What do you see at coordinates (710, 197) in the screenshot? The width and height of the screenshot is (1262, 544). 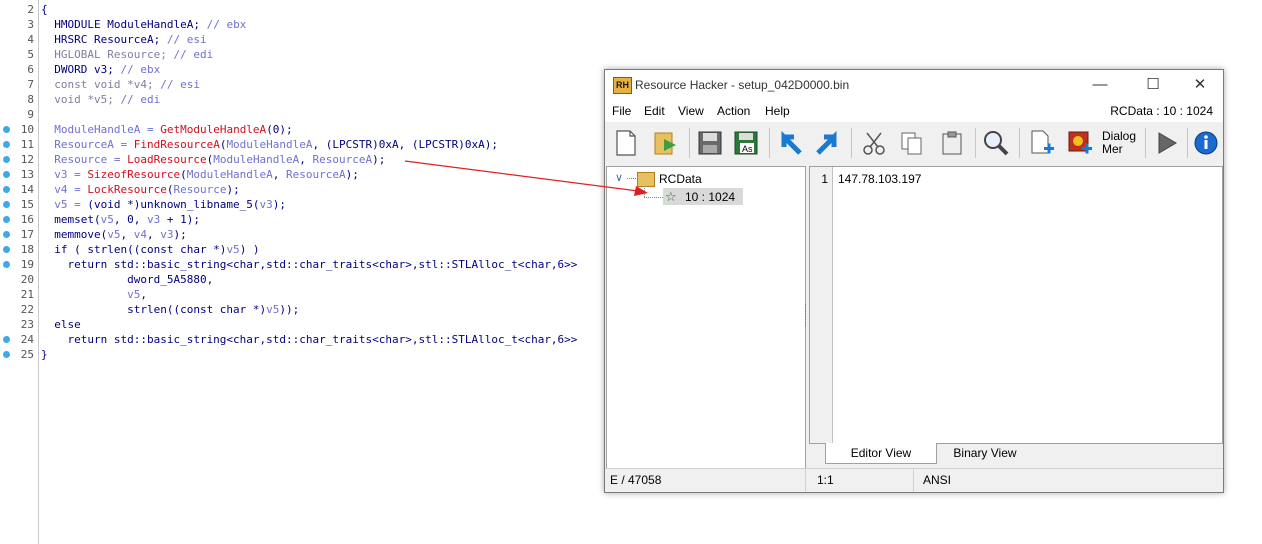 I see `tree-node-label: 10 : 1024` at bounding box center [710, 197].